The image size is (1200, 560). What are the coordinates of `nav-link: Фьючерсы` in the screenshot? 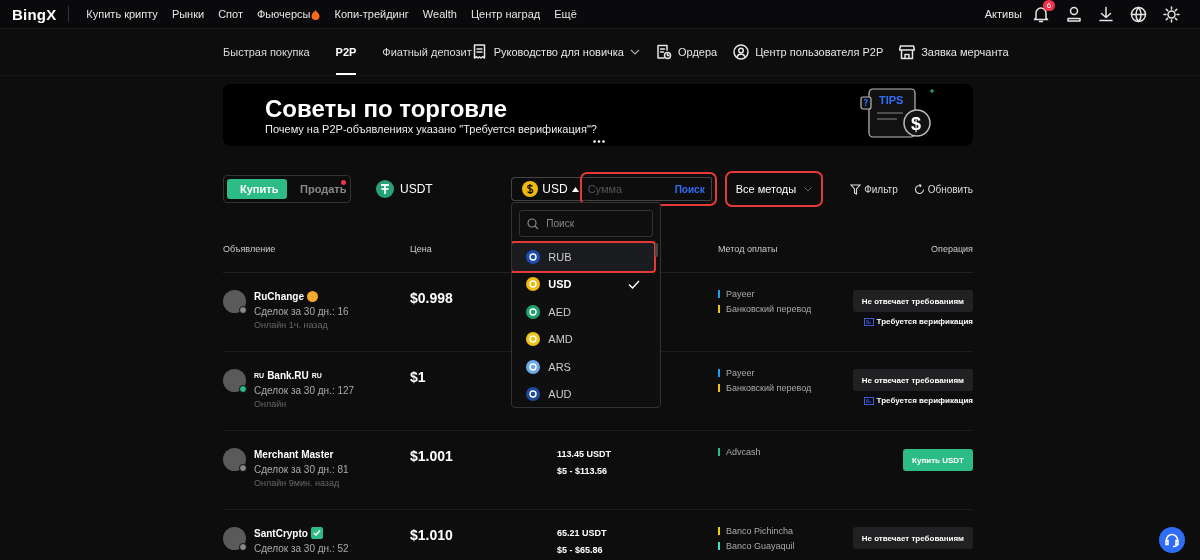 It's located at (289, 14).